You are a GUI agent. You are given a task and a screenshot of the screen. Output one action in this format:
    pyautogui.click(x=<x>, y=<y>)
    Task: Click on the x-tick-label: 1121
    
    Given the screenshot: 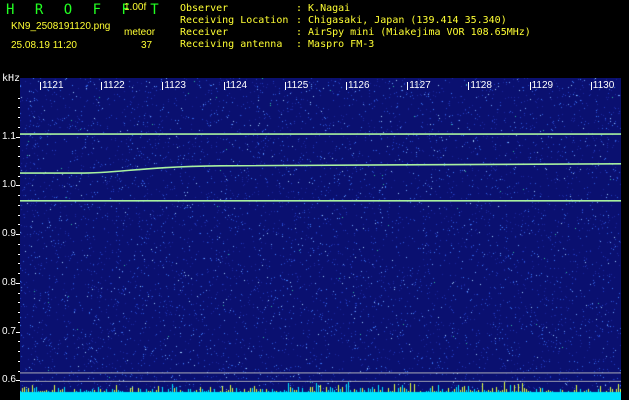 What is the action you would take?
    pyautogui.click(x=53, y=85)
    